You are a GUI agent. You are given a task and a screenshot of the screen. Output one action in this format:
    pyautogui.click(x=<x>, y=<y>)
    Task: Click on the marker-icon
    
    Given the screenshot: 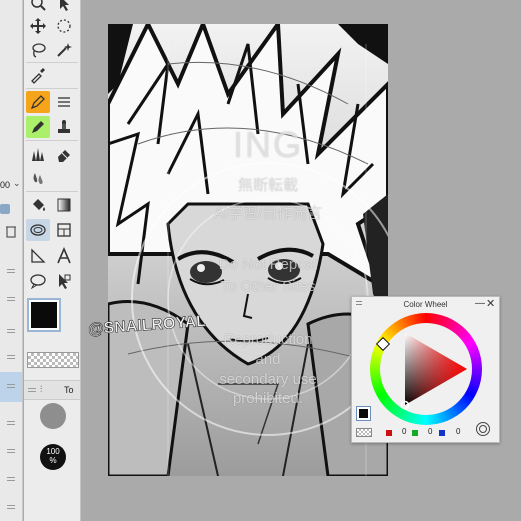 What is the action you would take?
    pyautogui.click(x=38, y=127)
    